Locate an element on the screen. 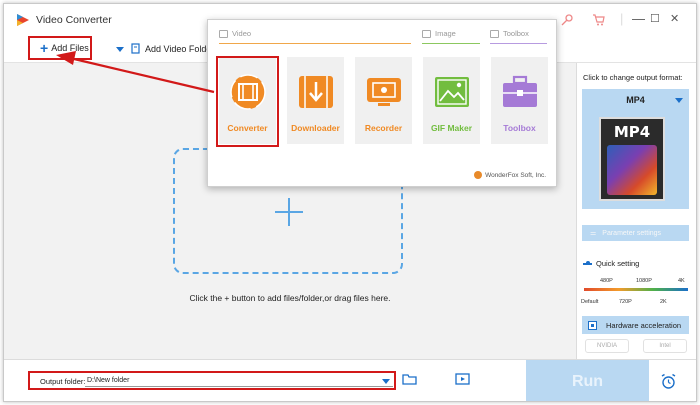  quick-setting-label: Quick setting is located at coordinates (611, 263).